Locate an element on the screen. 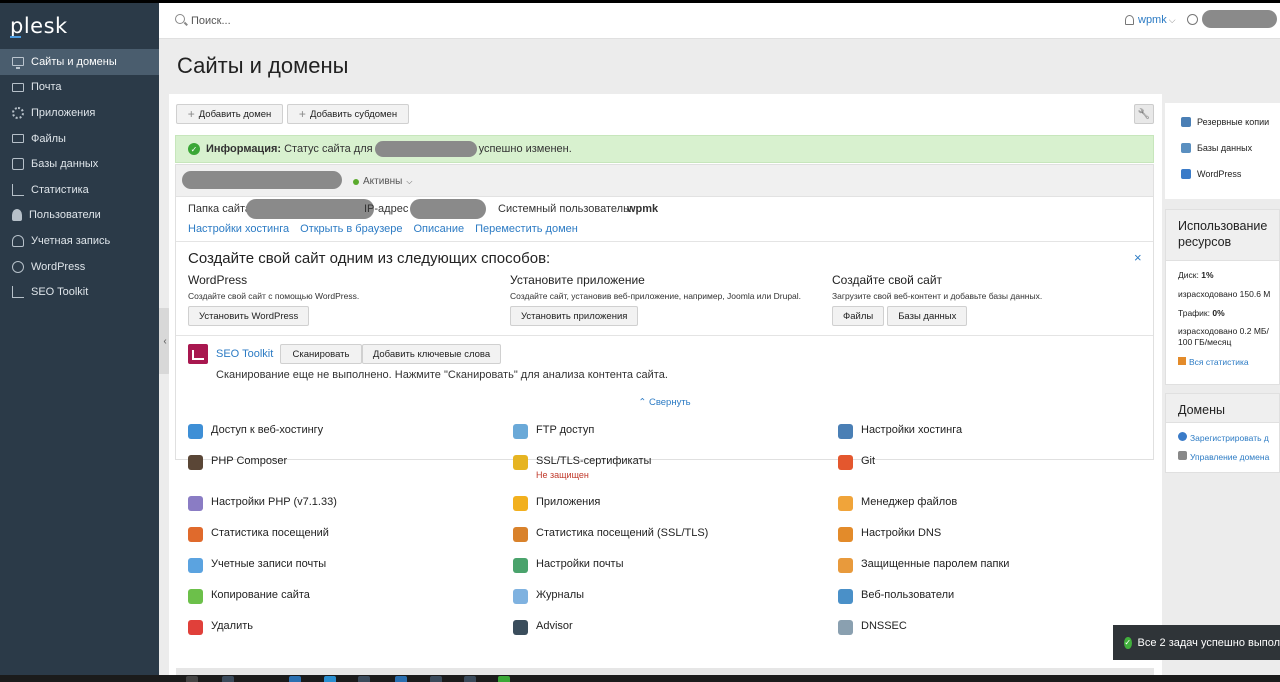  seo-toolkit-link: SEO Toolkit is located at coordinates (244, 354).